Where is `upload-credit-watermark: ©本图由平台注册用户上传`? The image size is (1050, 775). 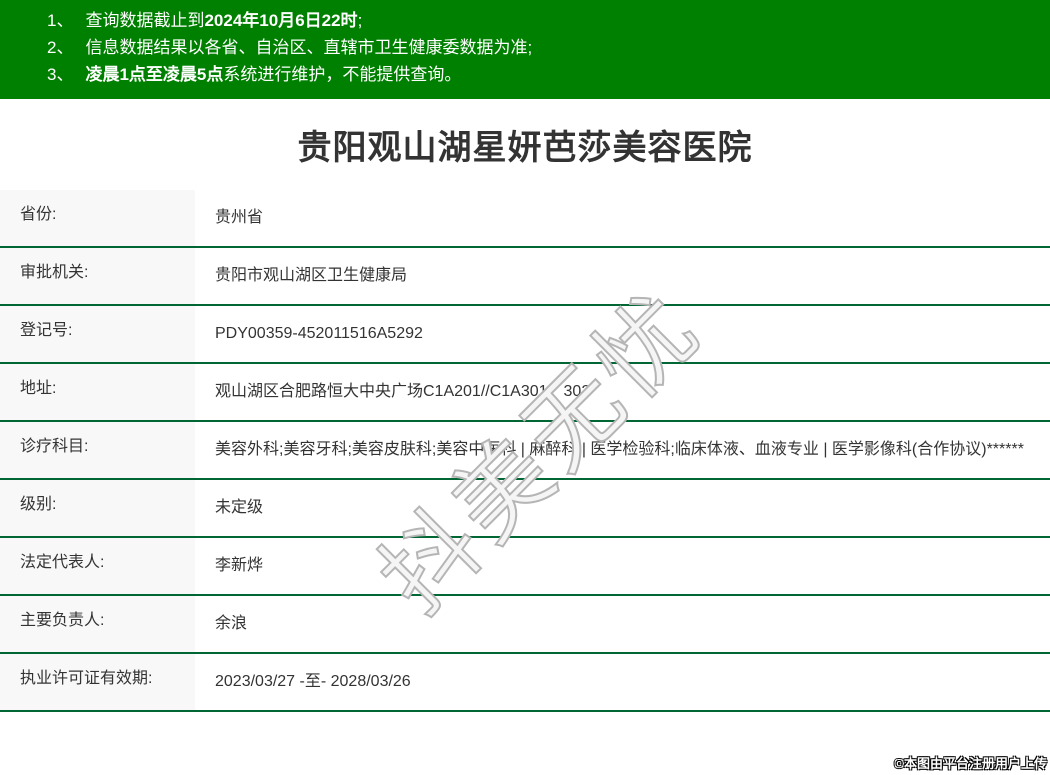 upload-credit-watermark: ©本图由平台注册用户上传 is located at coordinates (970, 763).